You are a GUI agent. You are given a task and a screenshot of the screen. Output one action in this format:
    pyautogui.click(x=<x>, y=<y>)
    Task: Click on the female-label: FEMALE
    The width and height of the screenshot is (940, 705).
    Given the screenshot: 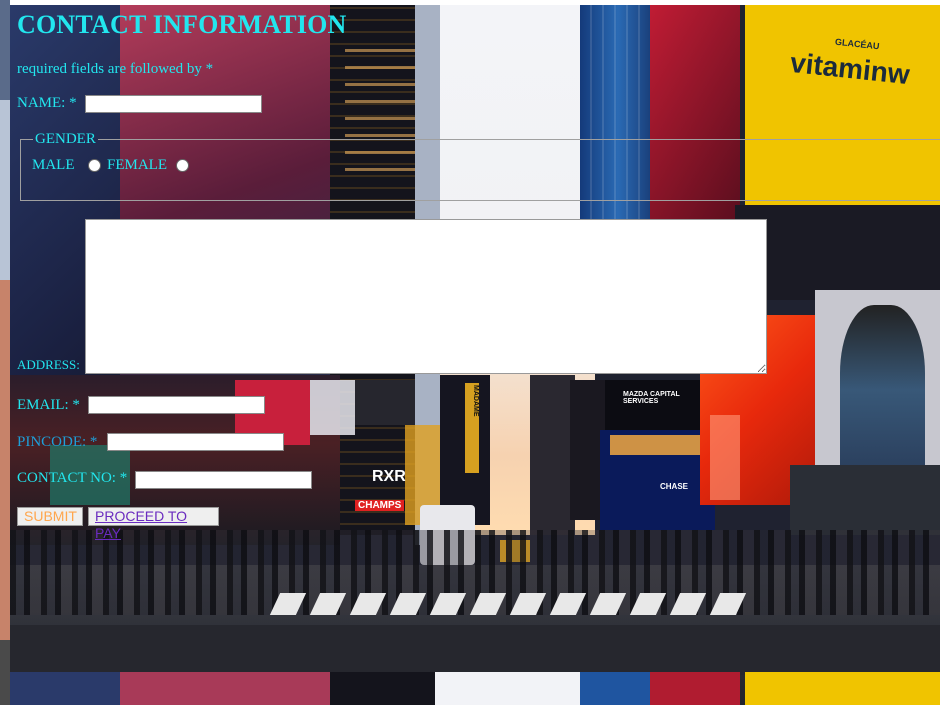 What is the action you would take?
    pyautogui.click(x=137, y=165)
    